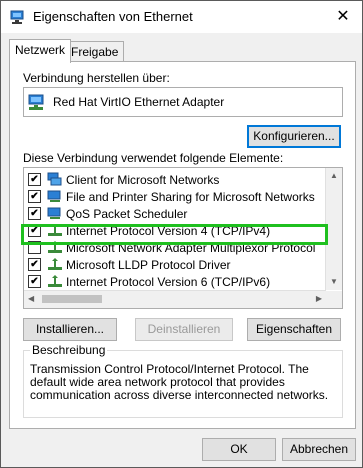  What do you see at coordinates (40, 51) in the screenshot?
I see `tab-netzwerk: Netzwerk` at bounding box center [40, 51].